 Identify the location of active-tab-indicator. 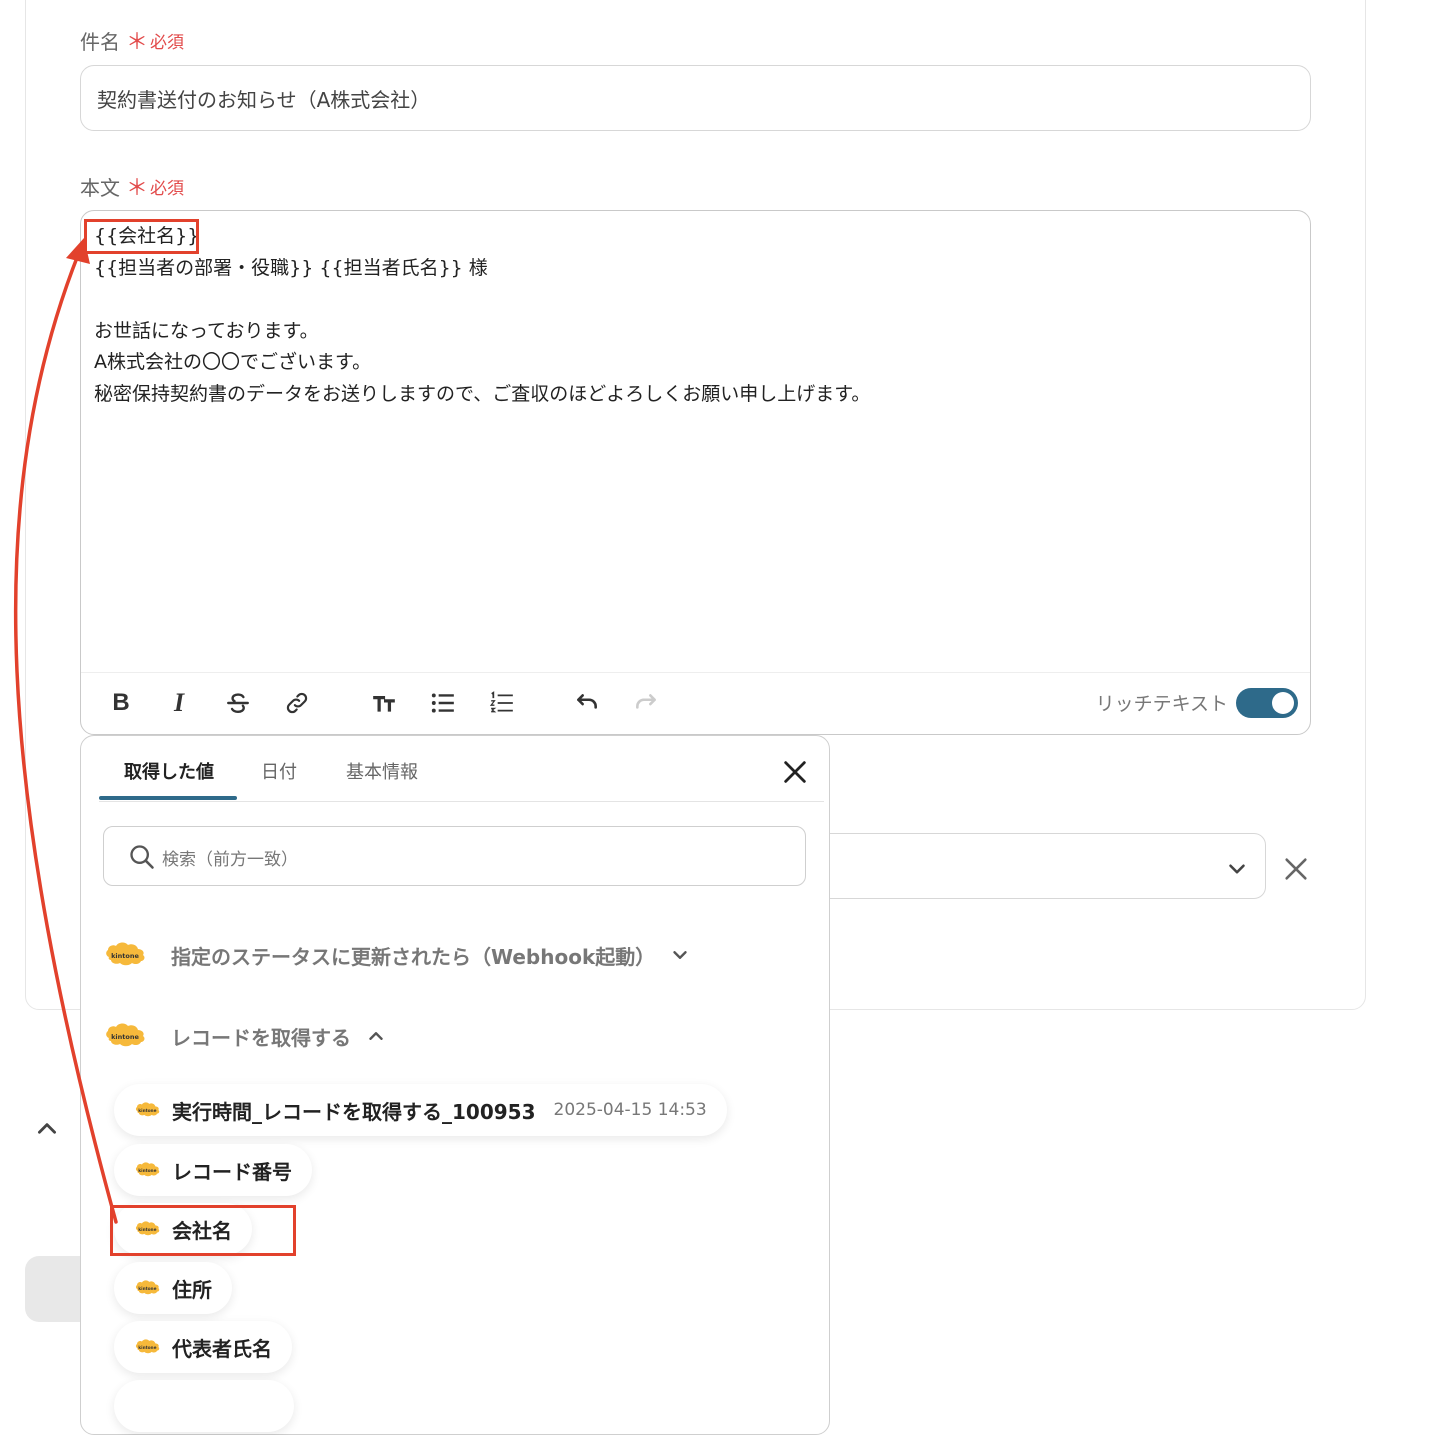
(168, 798).